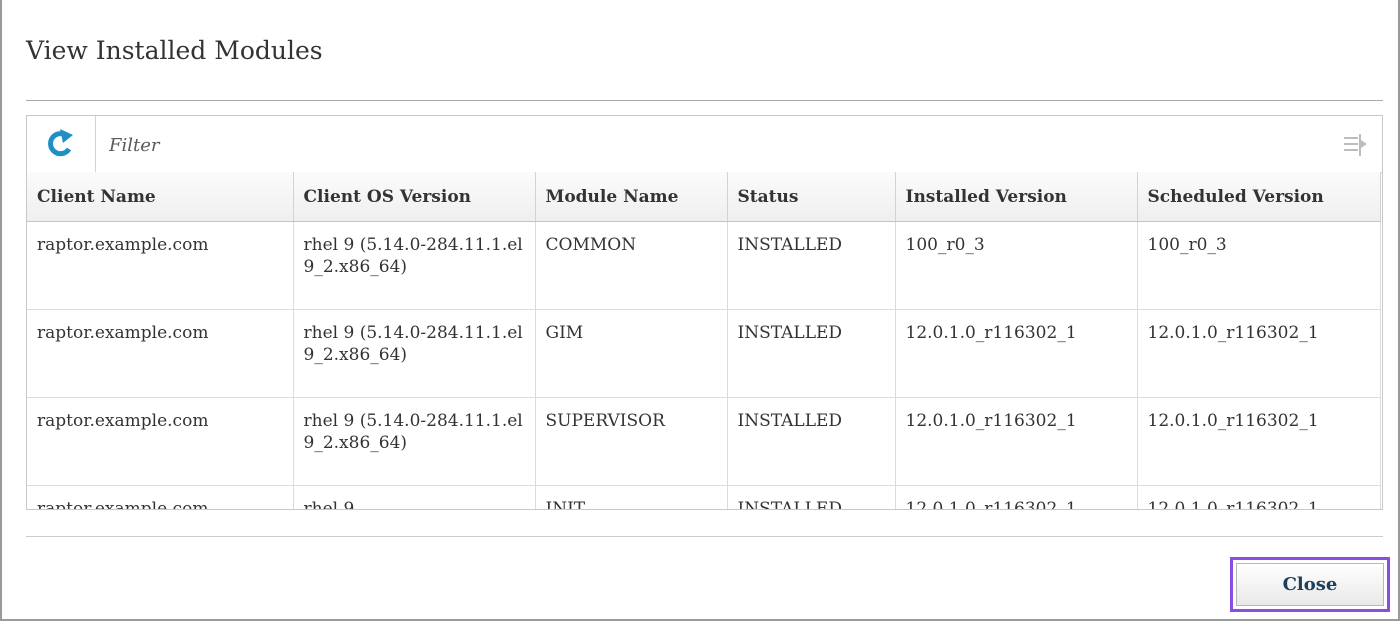 The height and width of the screenshot is (623, 1400). What do you see at coordinates (631, 197) in the screenshot?
I see `column-header-module-name: Module Name` at bounding box center [631, 197].